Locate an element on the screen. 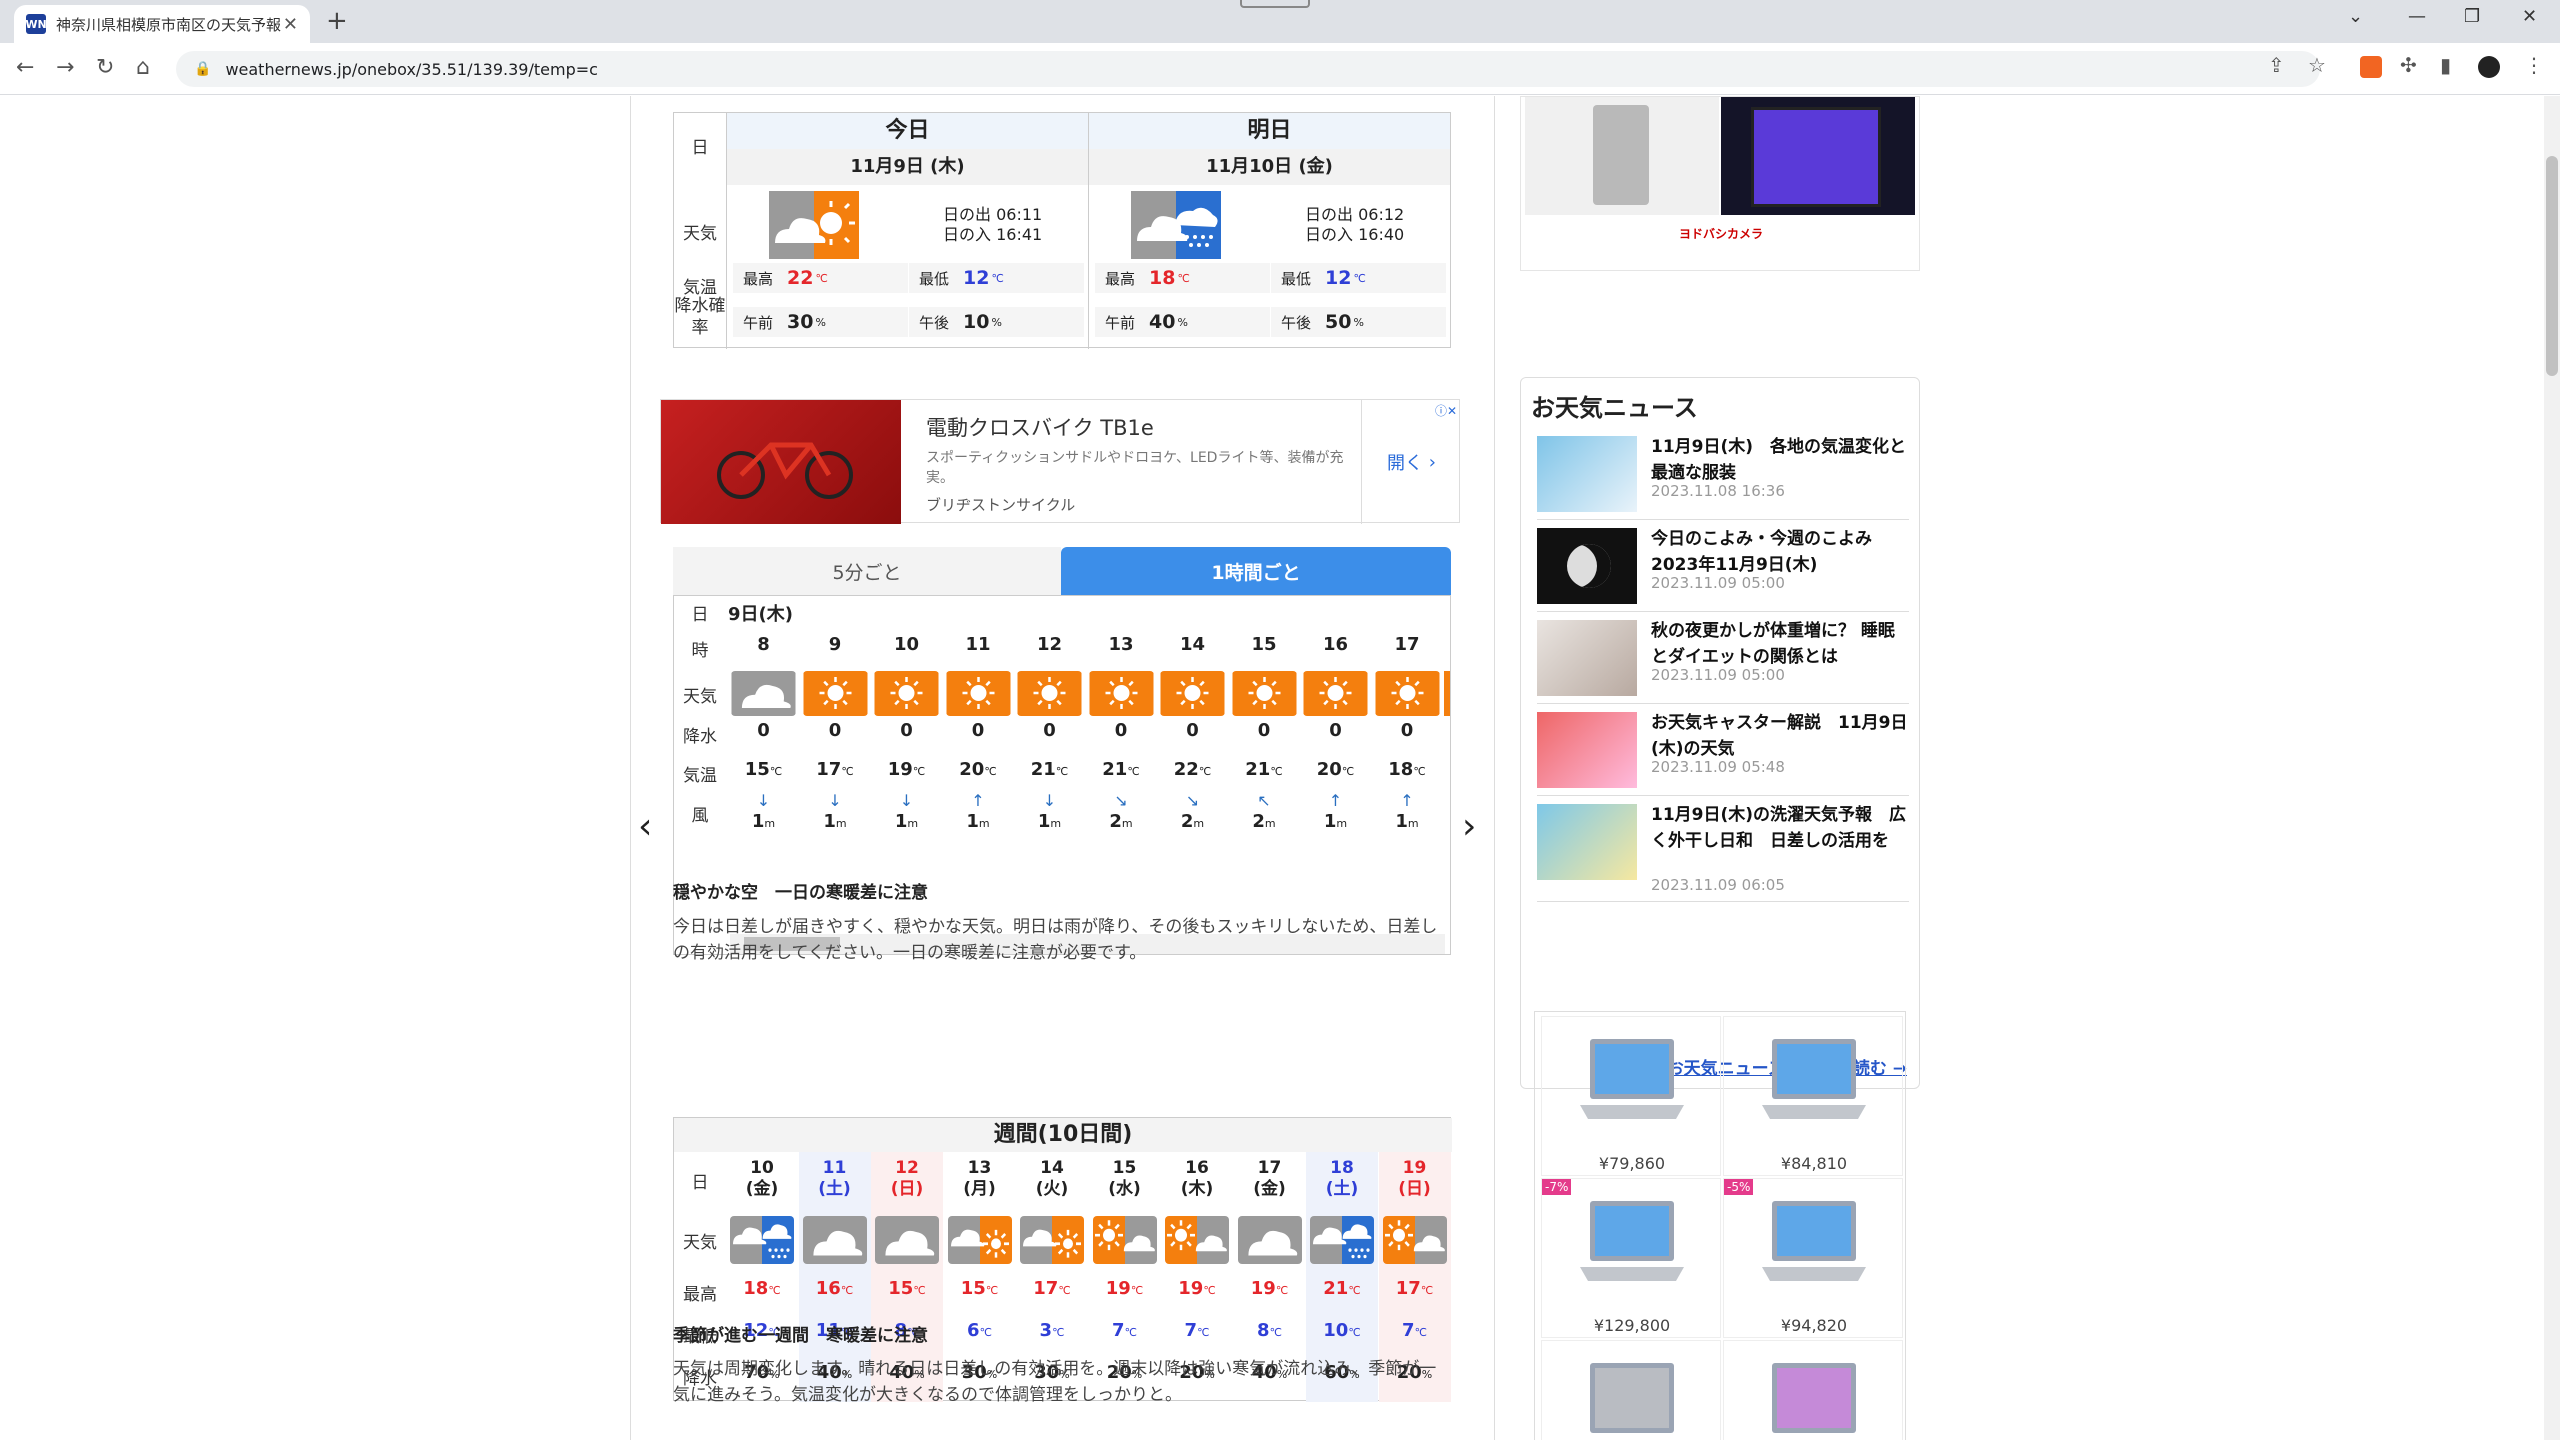 Image resolution: width=2560 pixels, height=1440 pixels. restore-icon: ❐ is located at coordinates (2472, 16).